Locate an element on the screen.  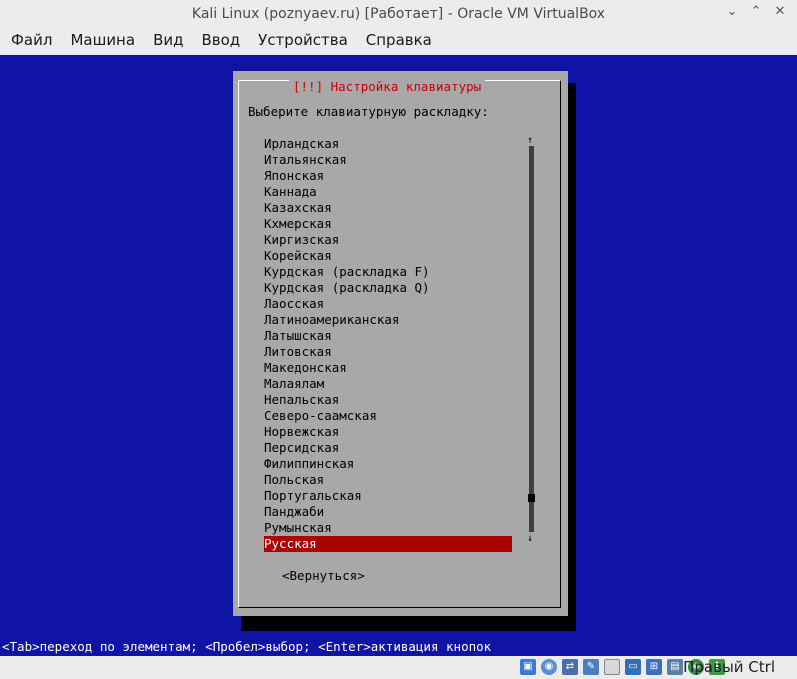
list-item: Персидская is located at coordinates (388, 448).